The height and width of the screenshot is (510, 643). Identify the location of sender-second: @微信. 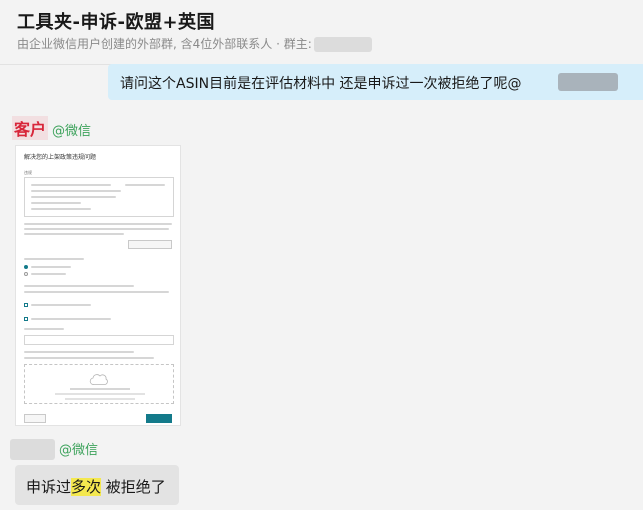
(54, 449).